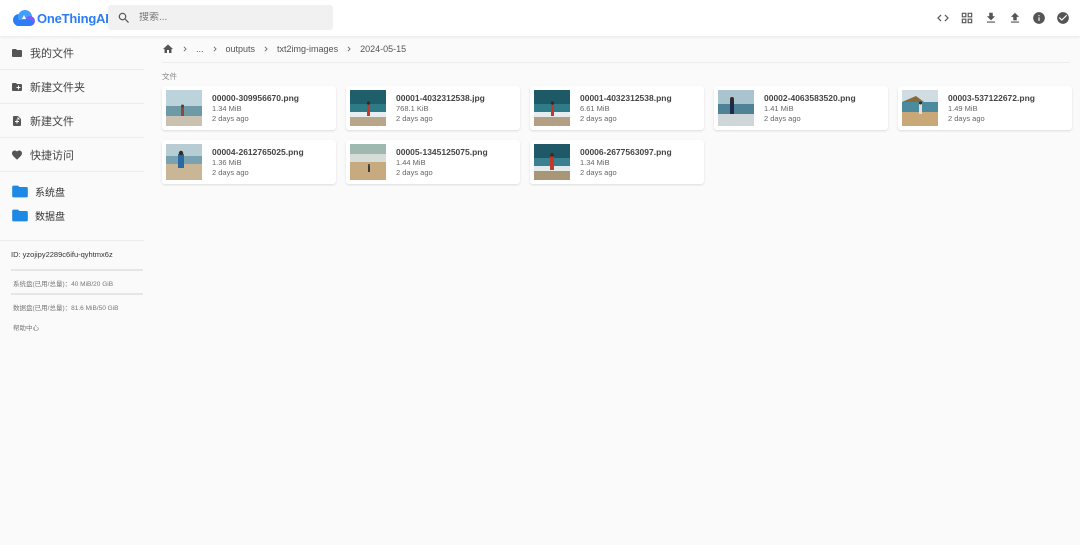 The width and height of the screenshot is (1080, 545). What do you see at coordinates (73, 18) in the screenshot?
I see `brand-name: OneThingAI` at bounding box center [73, 18].